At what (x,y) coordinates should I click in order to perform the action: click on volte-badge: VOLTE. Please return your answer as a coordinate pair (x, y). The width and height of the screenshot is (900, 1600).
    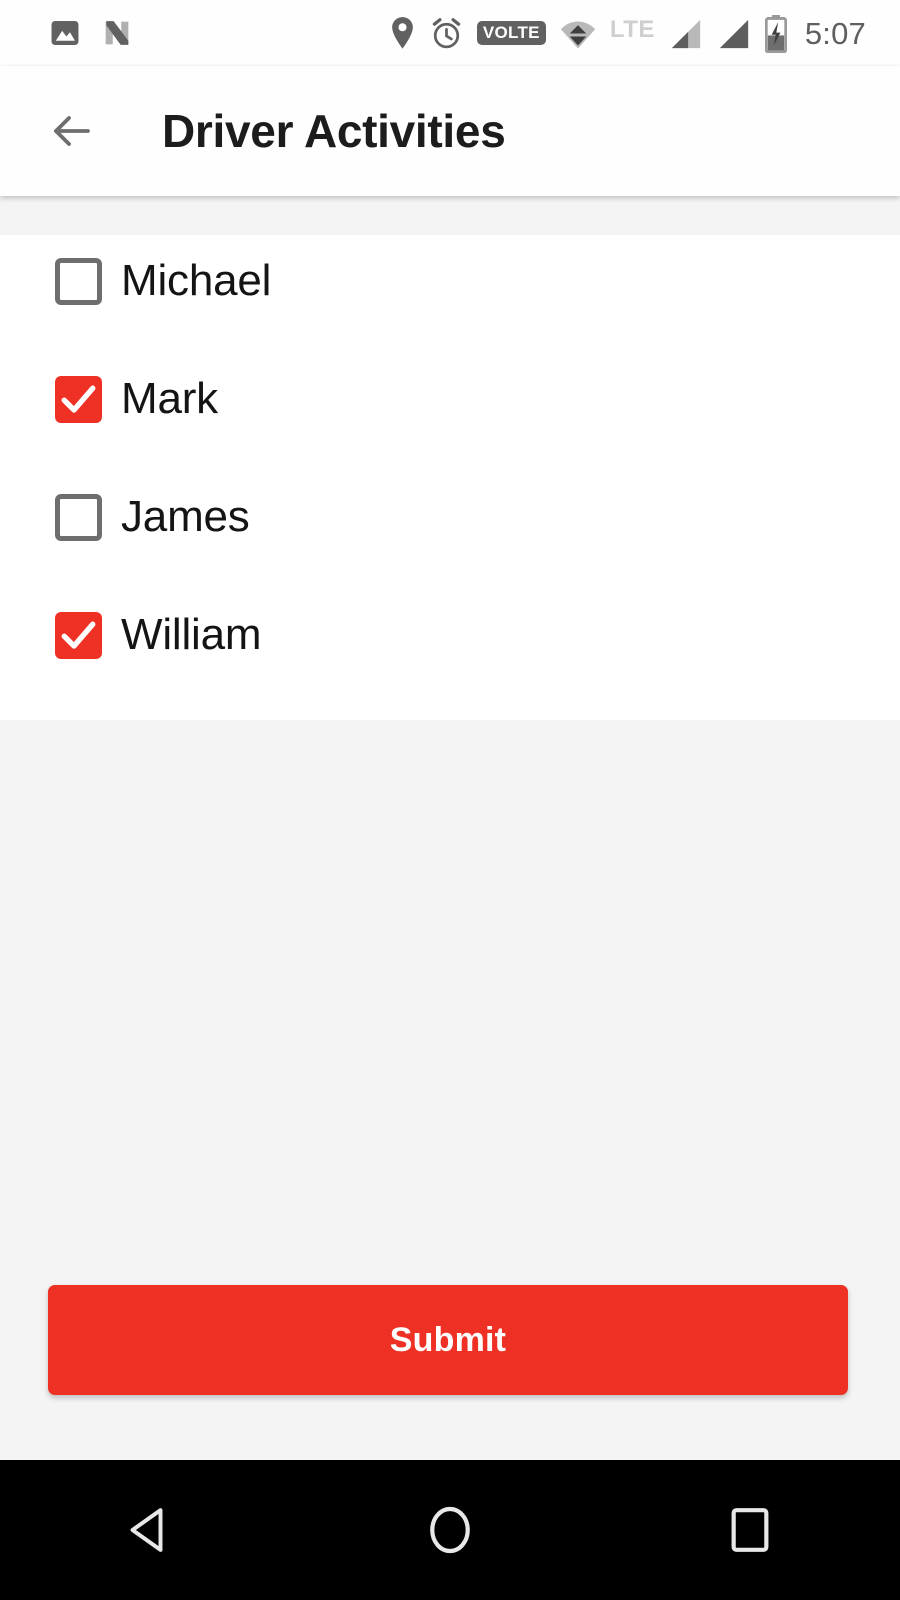
    Looking at the image, I should click on (511, 33).